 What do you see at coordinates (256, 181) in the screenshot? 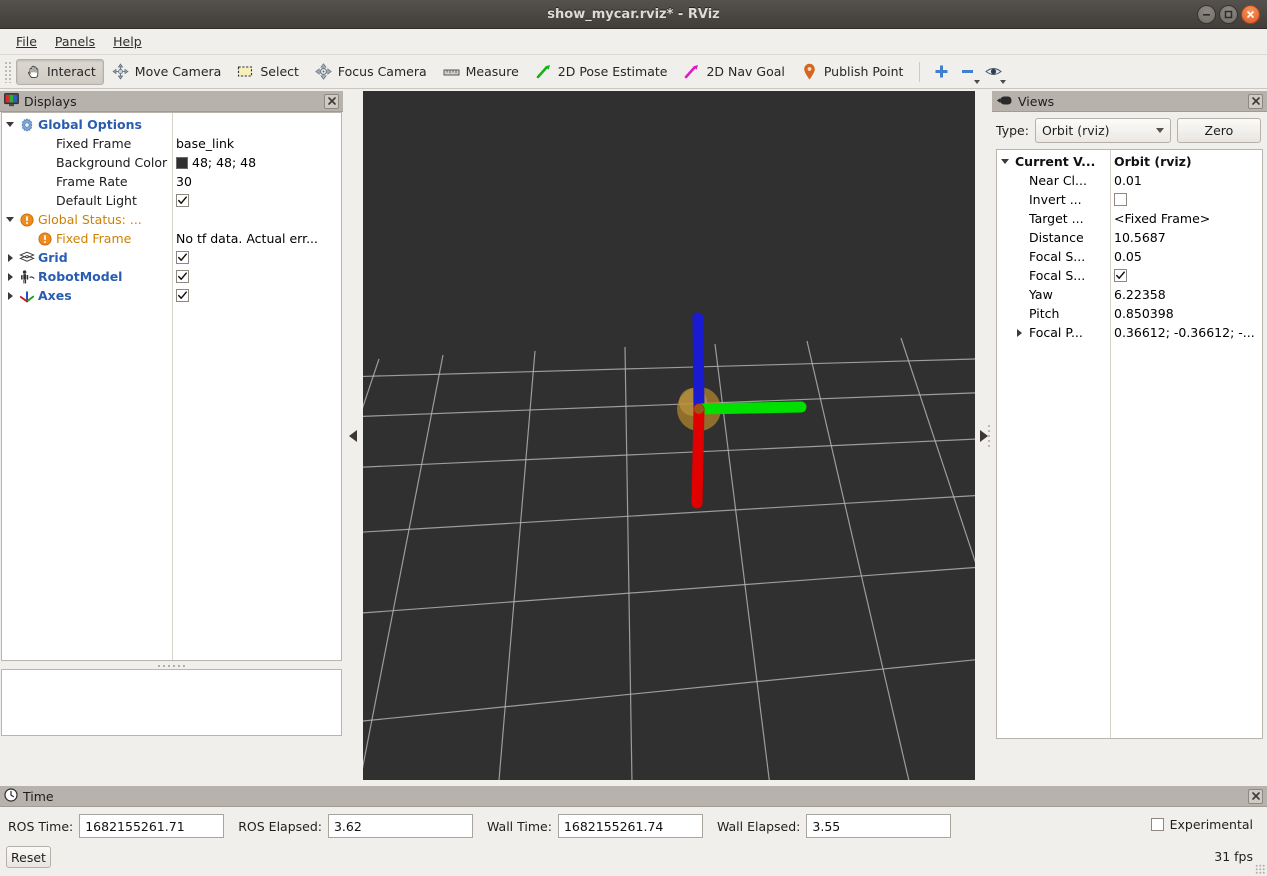
I see `displays-row-value: 30` at bounding box center [256, 181].